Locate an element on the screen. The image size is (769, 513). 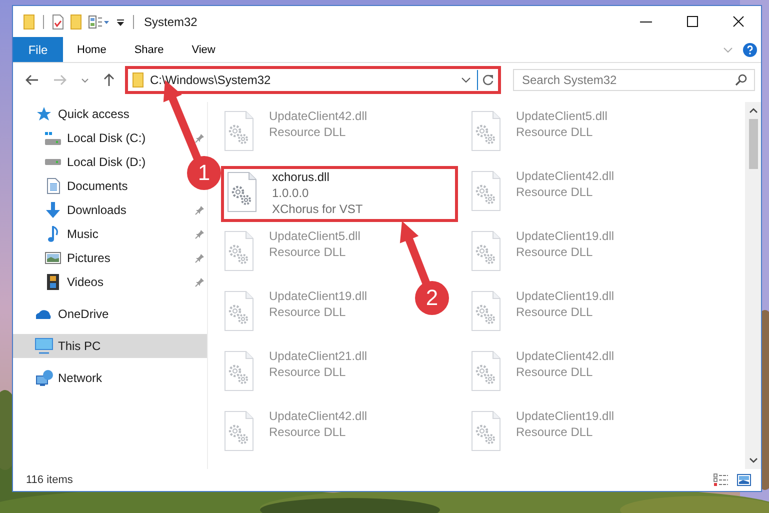
properties-icon is located at coordinates (58, 22).